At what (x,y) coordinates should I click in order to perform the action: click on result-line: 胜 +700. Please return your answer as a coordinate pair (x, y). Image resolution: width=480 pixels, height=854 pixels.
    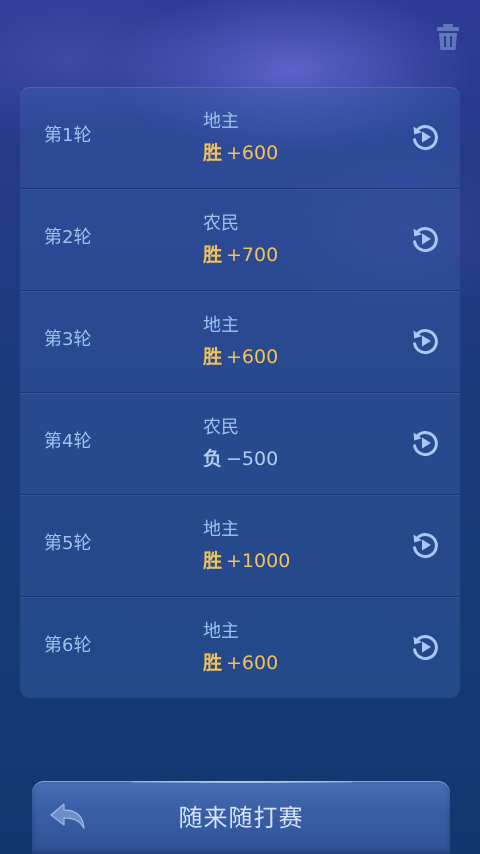
    Looking at the image, I should click on (240, 255).